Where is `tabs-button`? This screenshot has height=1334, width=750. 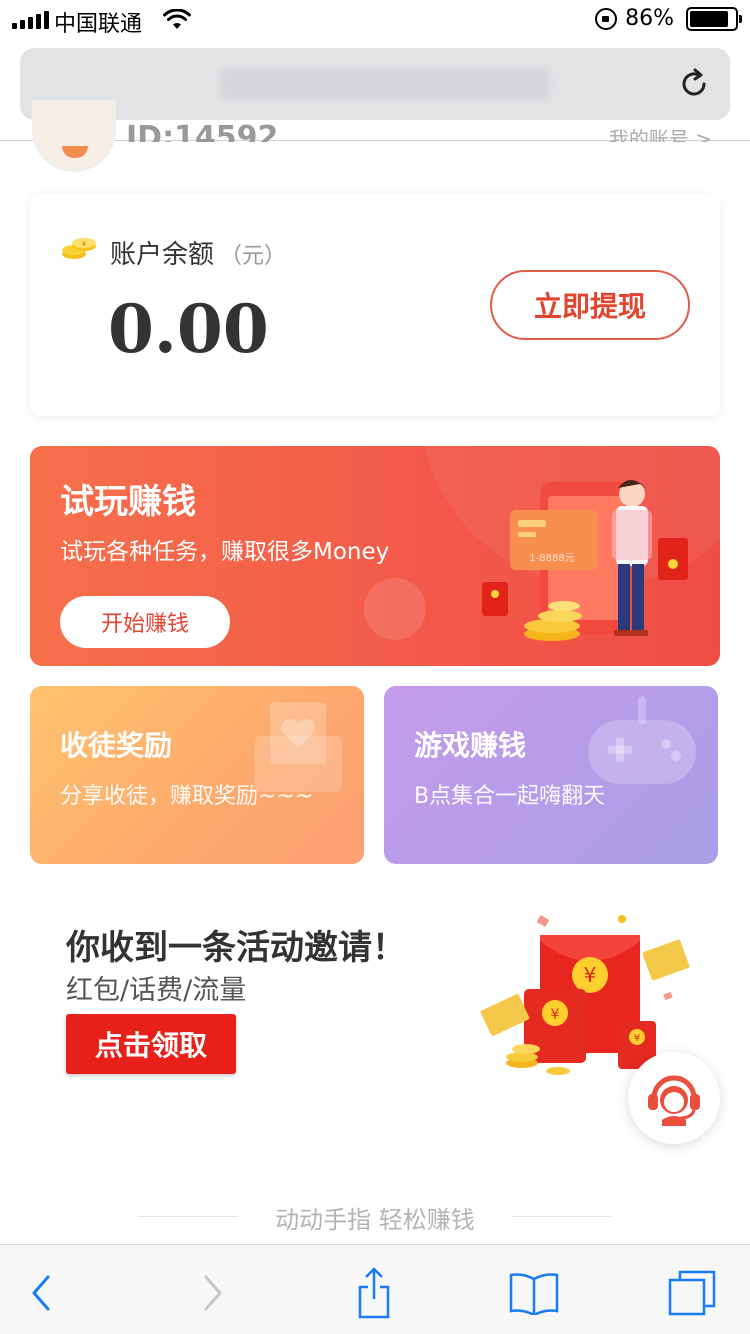
tabs-button is located at coordinates (692, 1293).